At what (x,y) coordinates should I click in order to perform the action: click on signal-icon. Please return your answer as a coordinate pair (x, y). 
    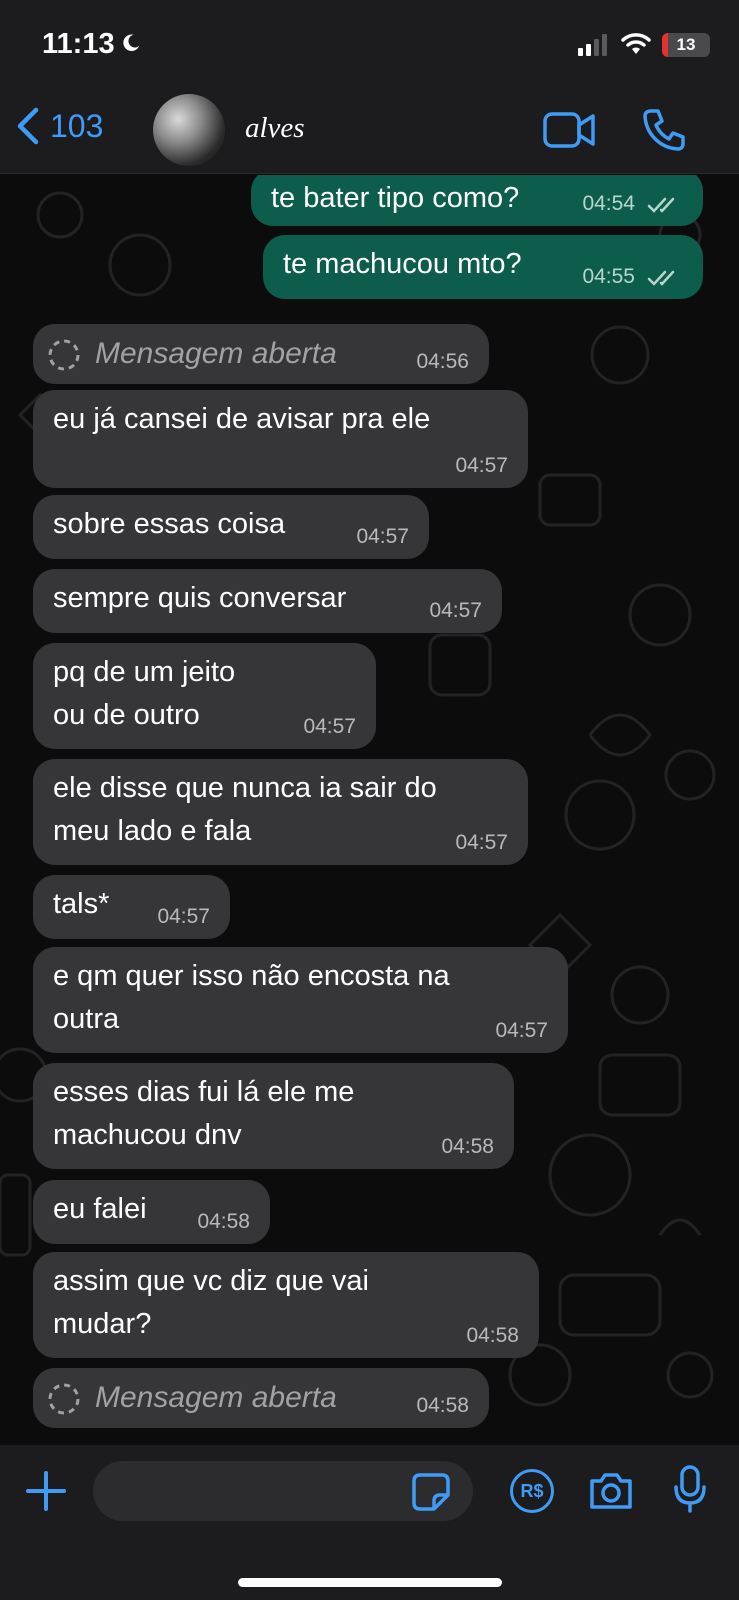
    Looking at the image, I should click on (592, 45).